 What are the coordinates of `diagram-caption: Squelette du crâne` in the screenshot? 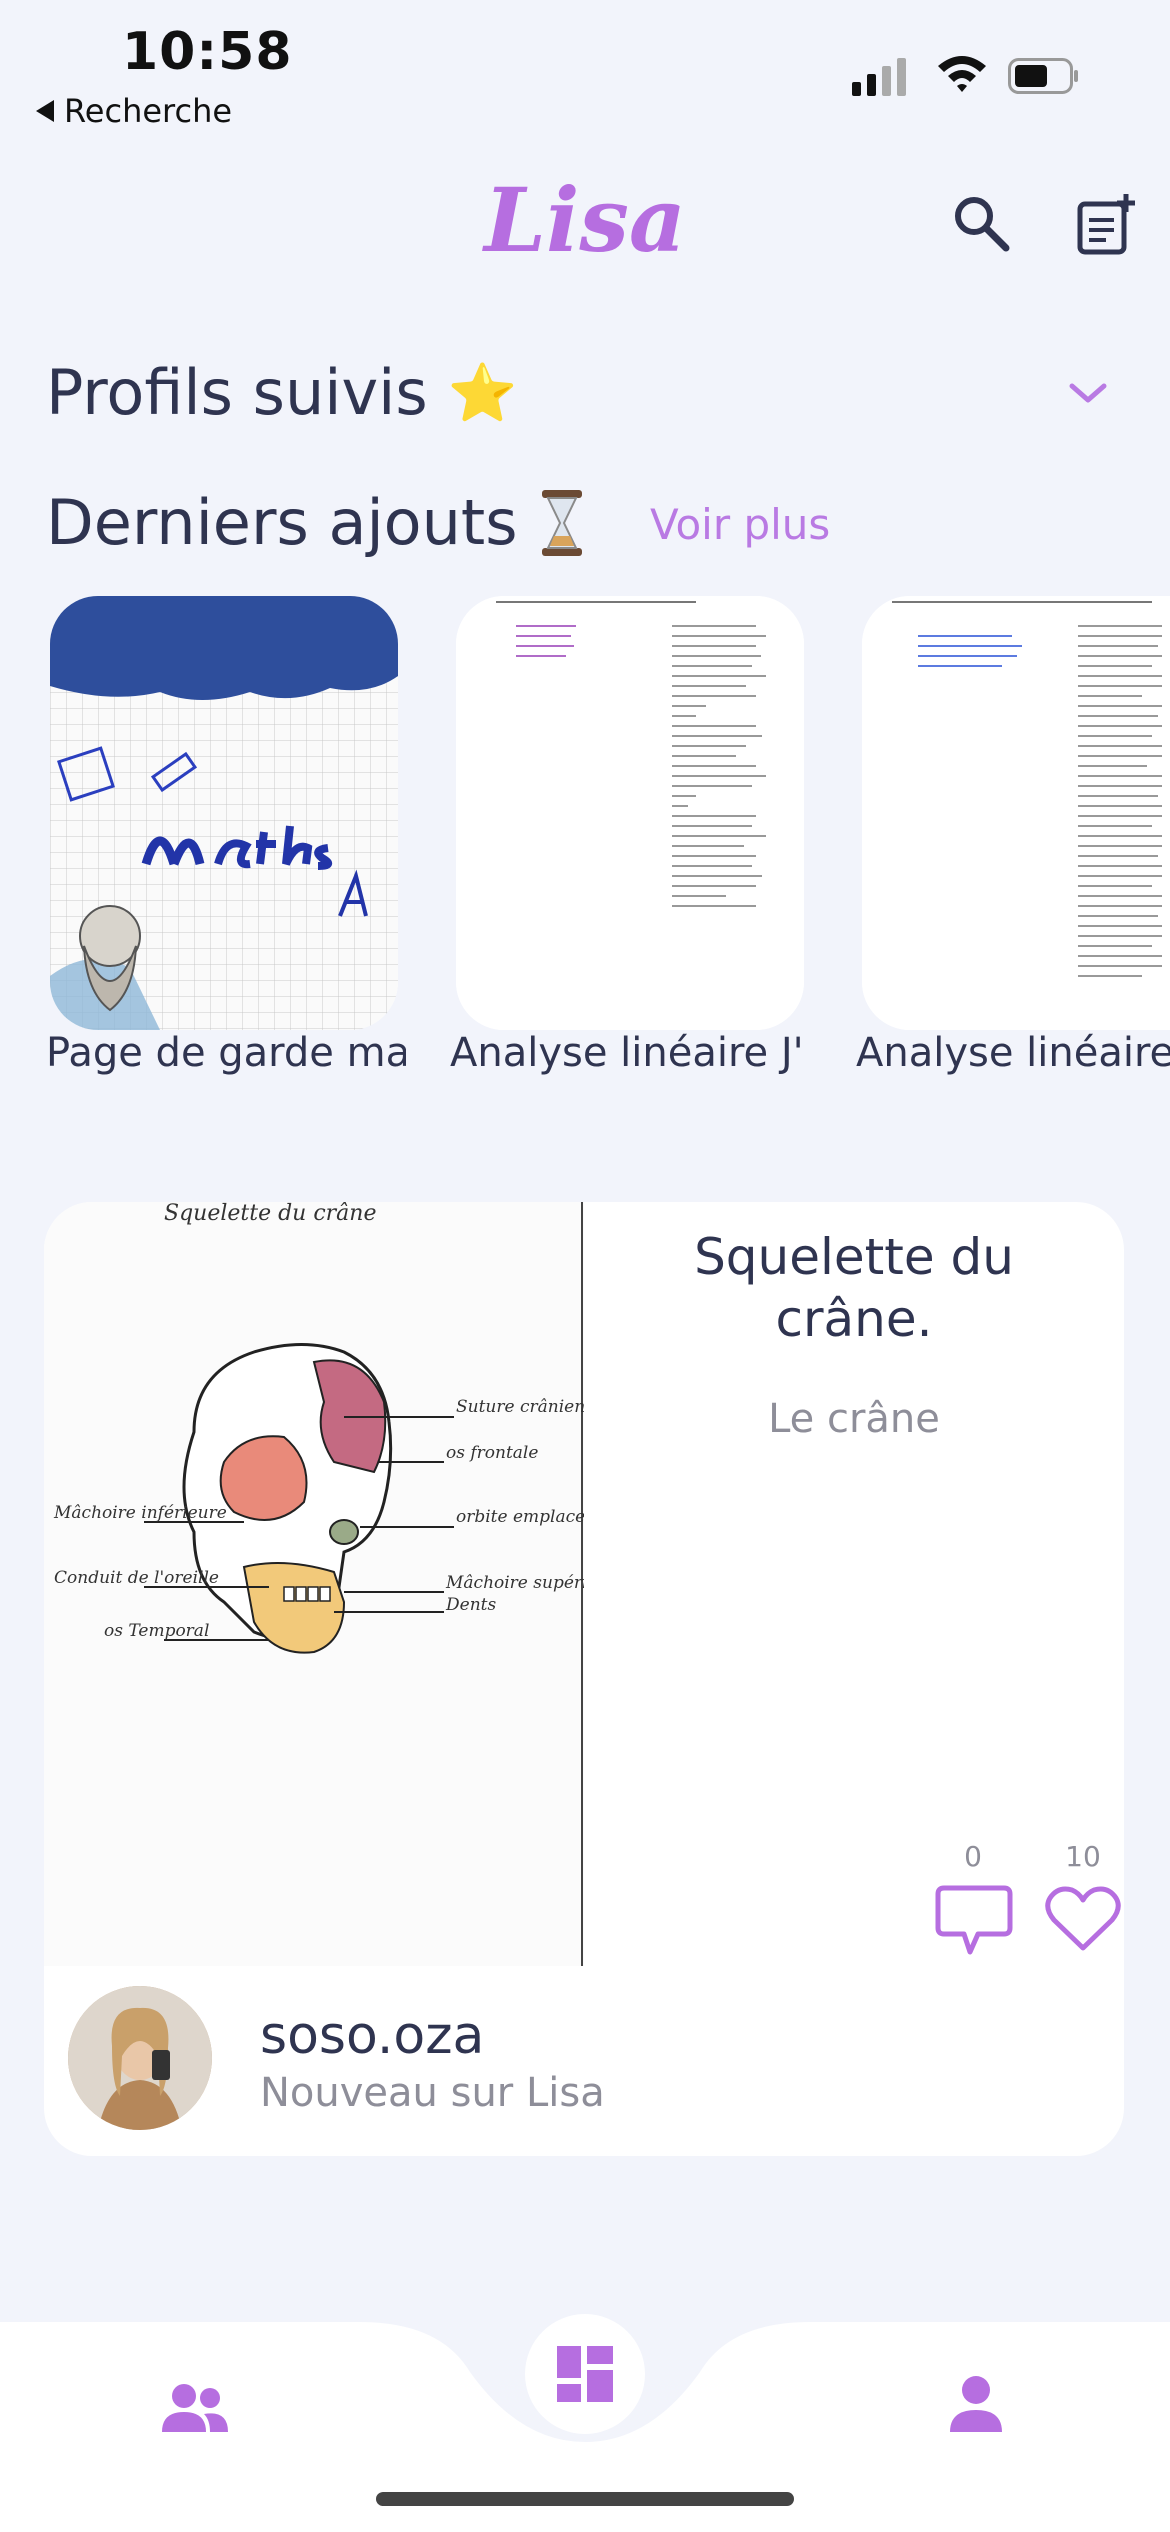 It's located at (270, 1214).